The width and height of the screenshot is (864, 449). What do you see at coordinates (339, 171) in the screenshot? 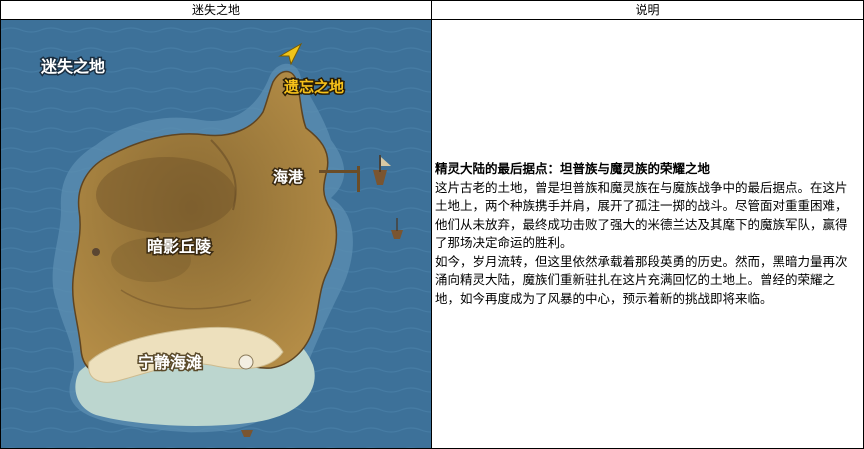
I see `harbor-pier` at bounding box center [339, 171].